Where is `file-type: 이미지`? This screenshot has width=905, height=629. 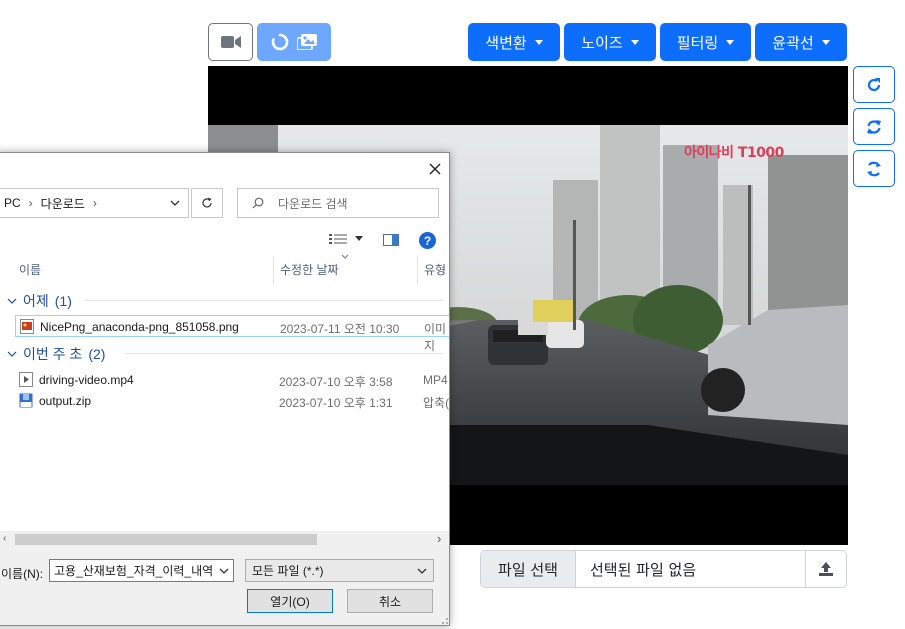 file-type: 이미지 is located at coordinates (435, 337).